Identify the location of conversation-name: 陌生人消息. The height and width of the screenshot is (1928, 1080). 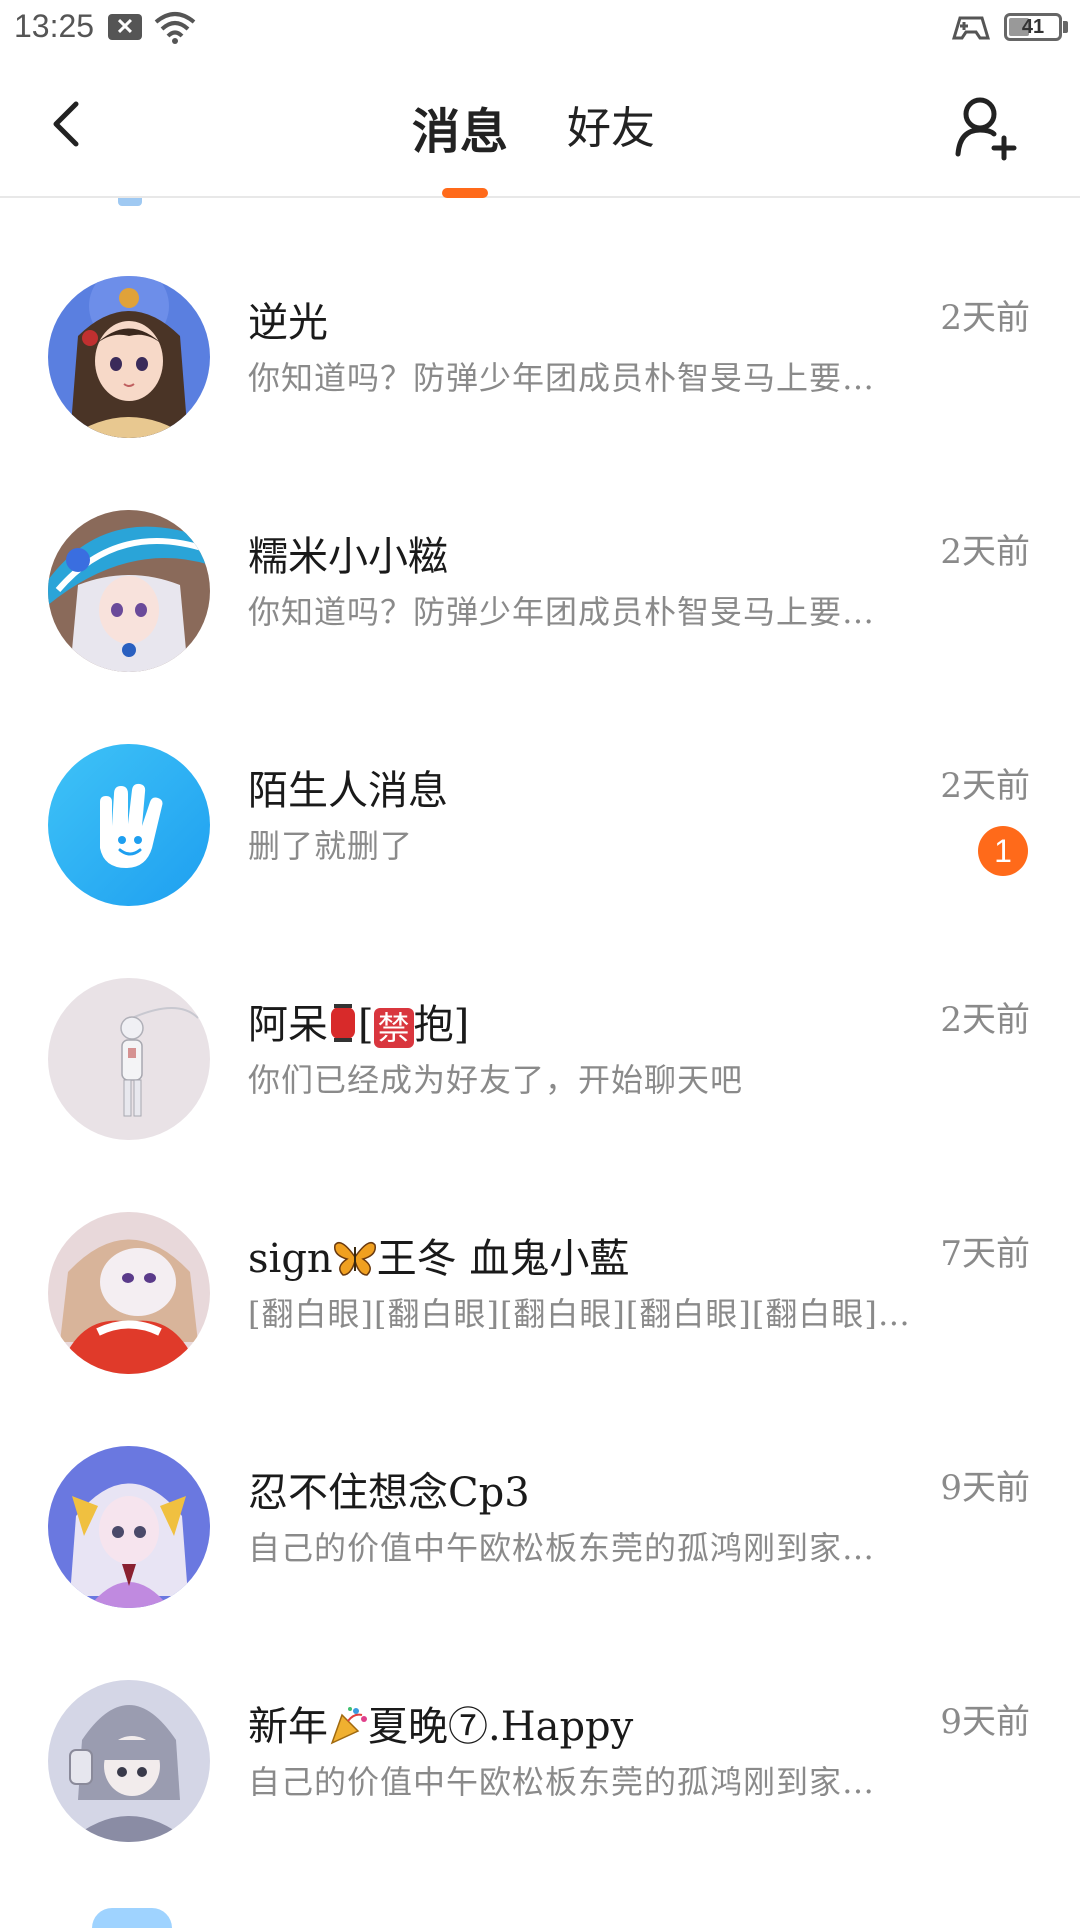
(348, 791).